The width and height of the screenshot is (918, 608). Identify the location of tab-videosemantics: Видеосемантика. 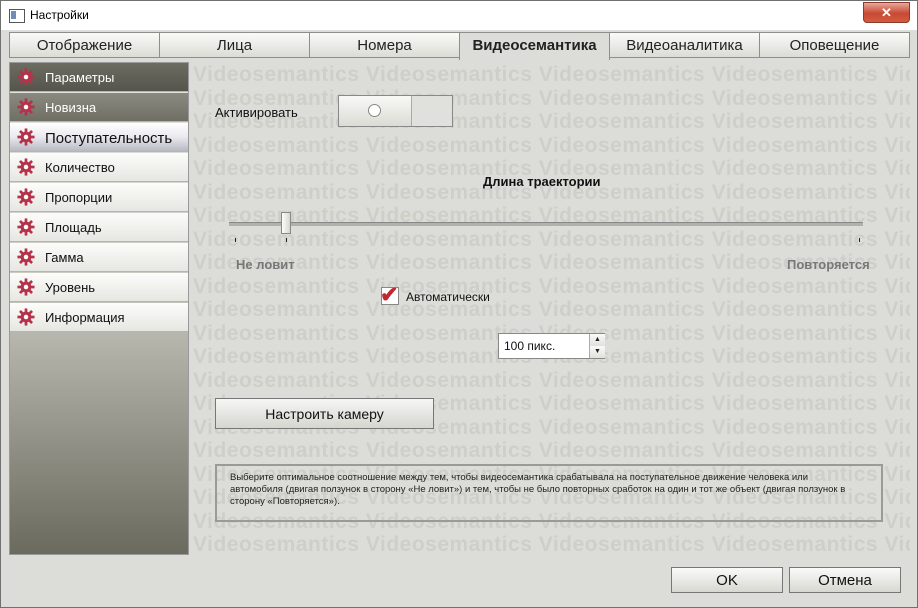
(534, 46).